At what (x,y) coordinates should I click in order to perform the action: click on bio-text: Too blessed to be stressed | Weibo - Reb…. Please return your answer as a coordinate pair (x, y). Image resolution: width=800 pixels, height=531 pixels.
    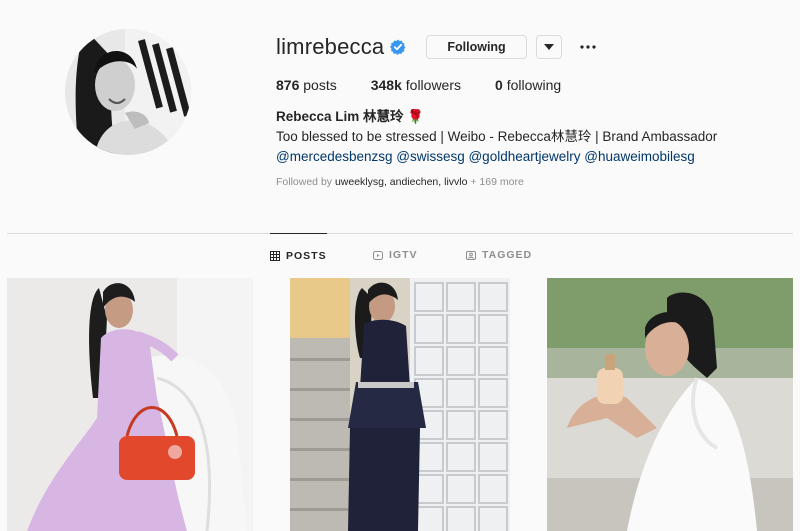
    Looking at the image, I should click on (497, 136).